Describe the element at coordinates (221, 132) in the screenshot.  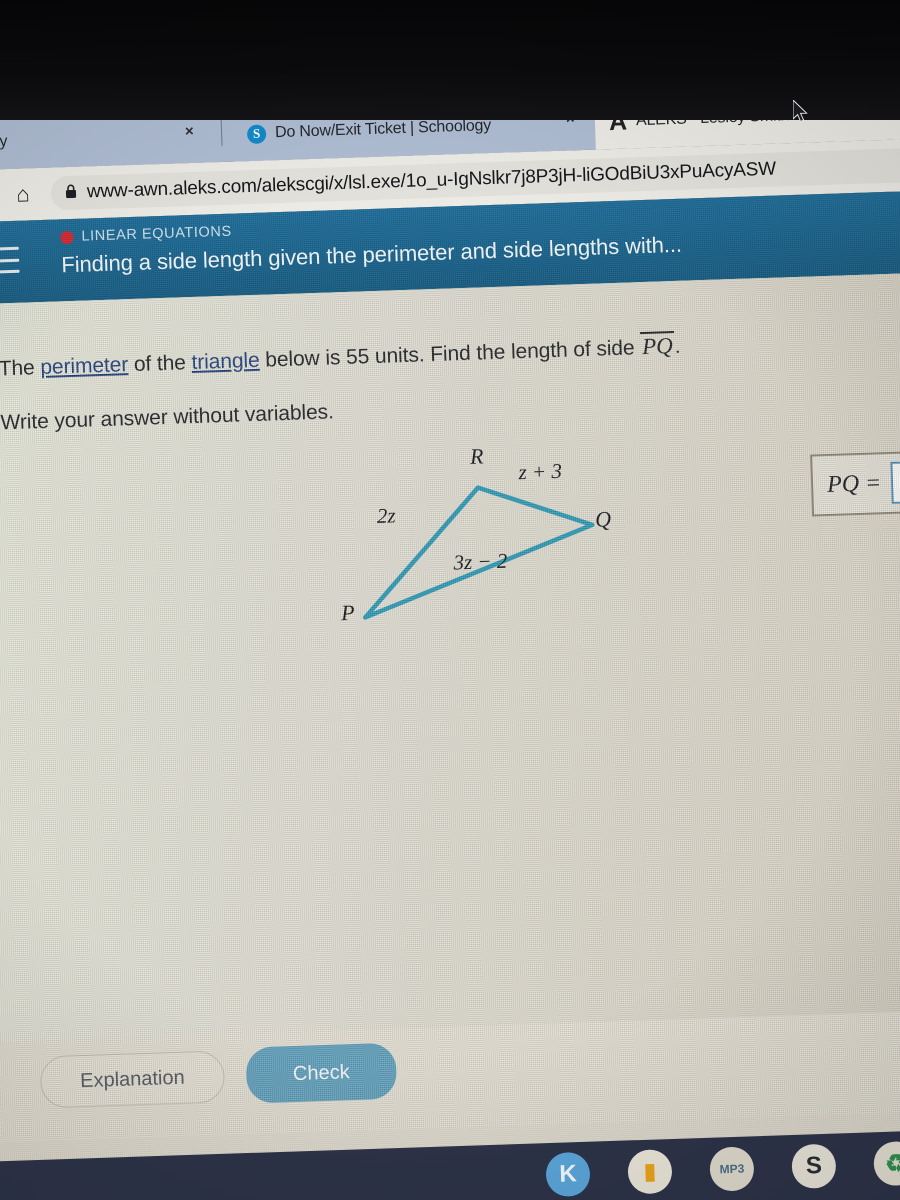
I see `tab-divider` at that location.